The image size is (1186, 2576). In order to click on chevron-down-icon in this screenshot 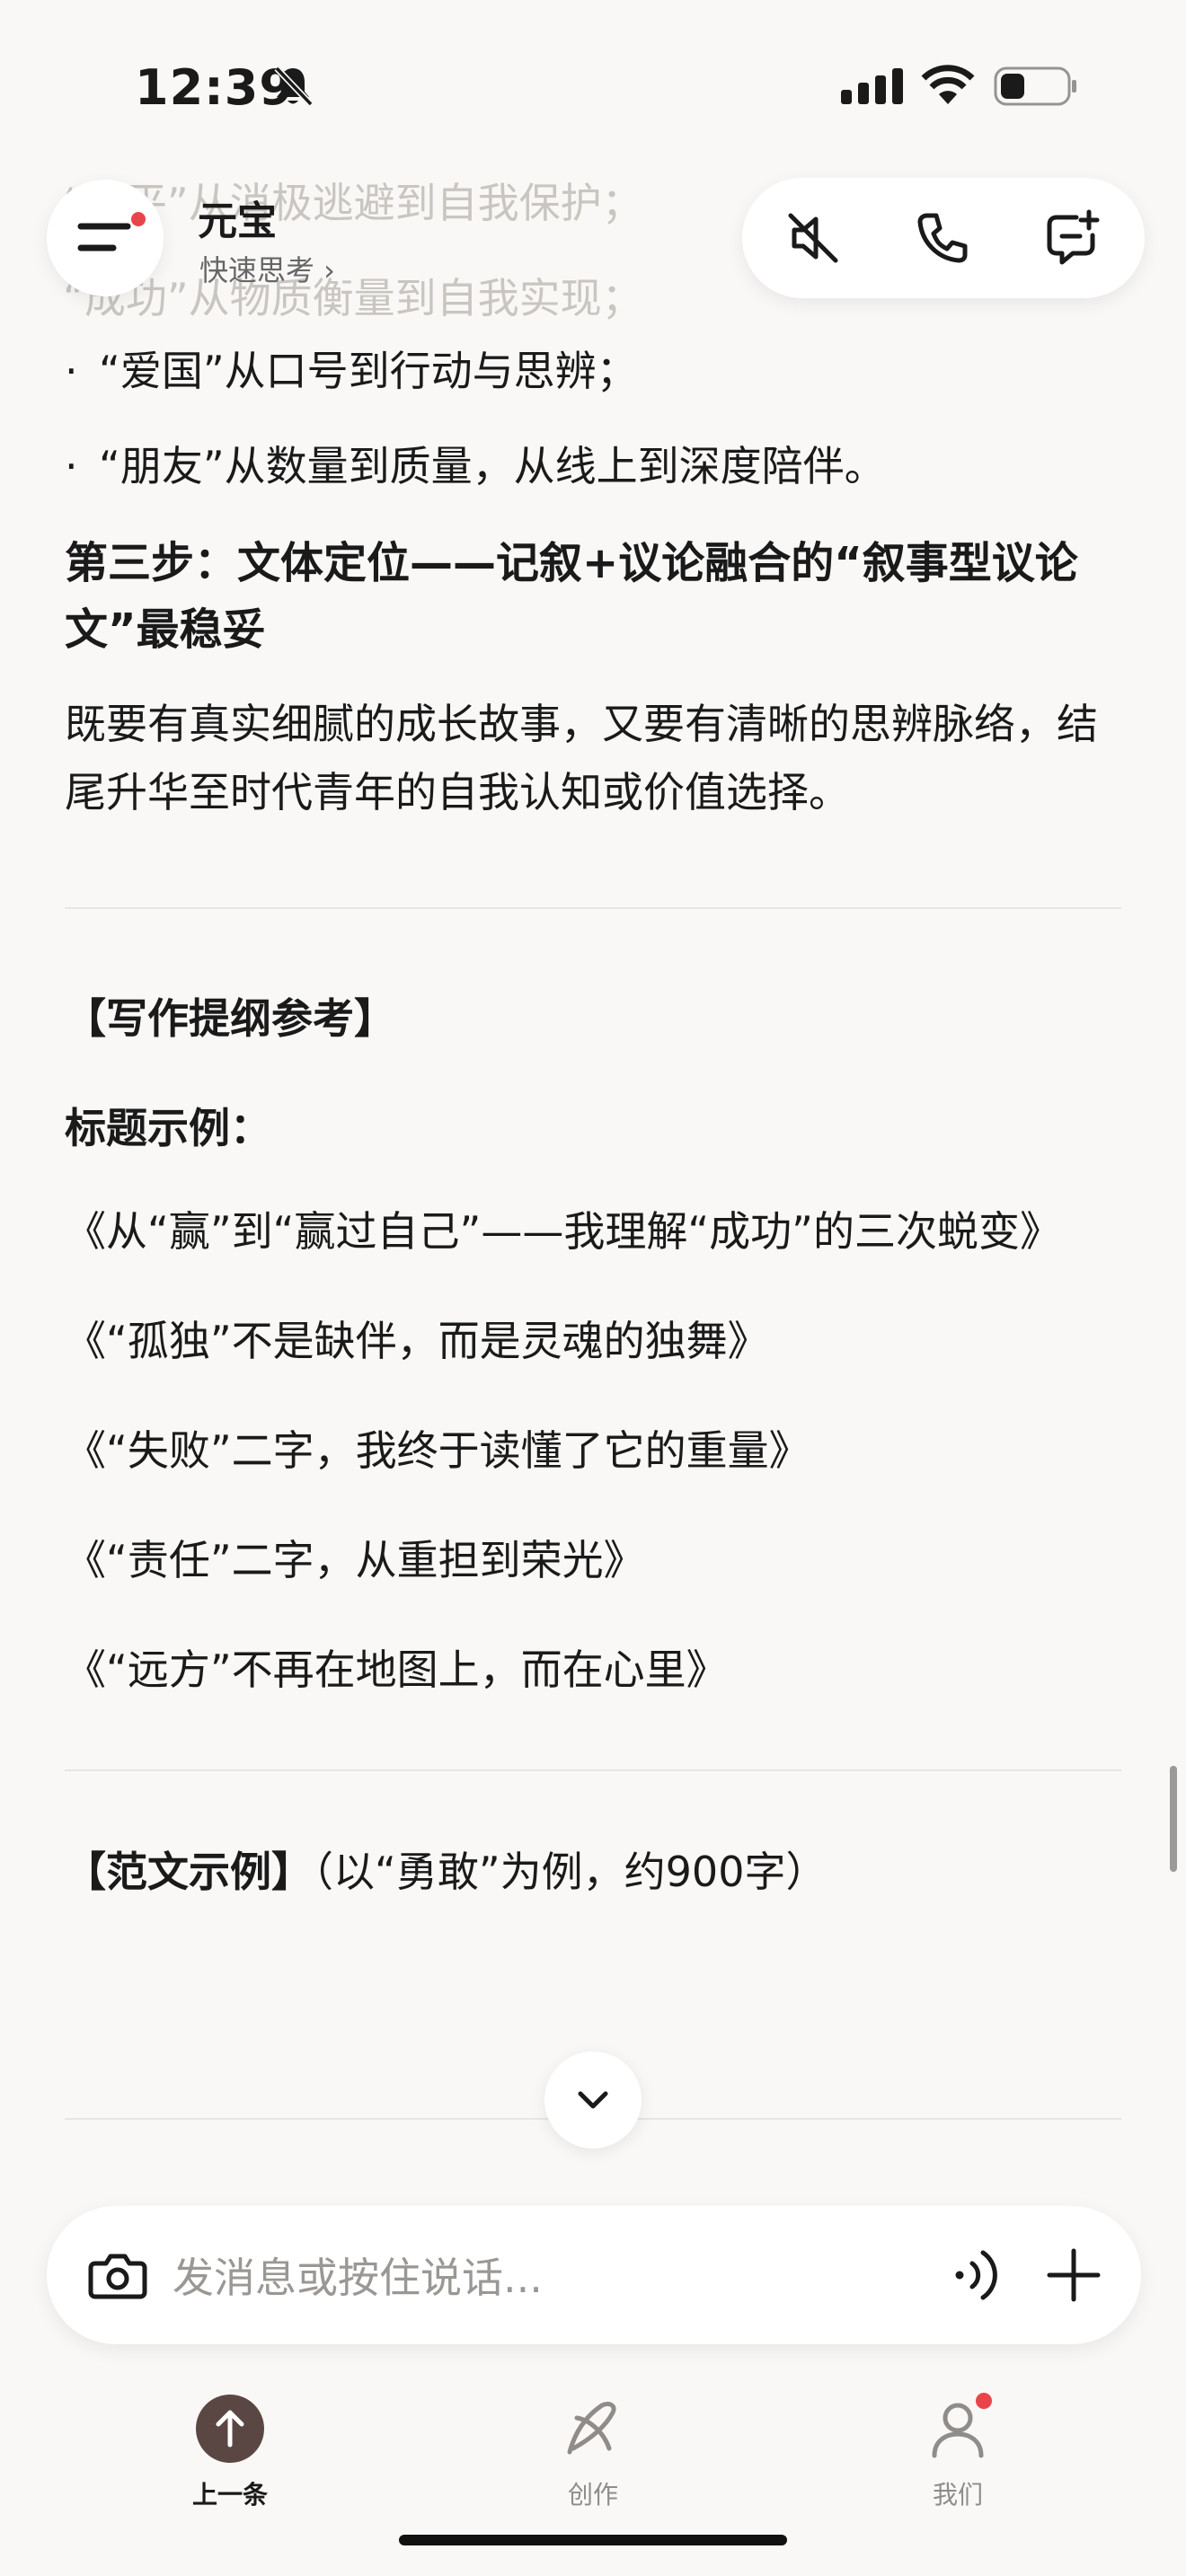, I will do `click(593, 2100)`.